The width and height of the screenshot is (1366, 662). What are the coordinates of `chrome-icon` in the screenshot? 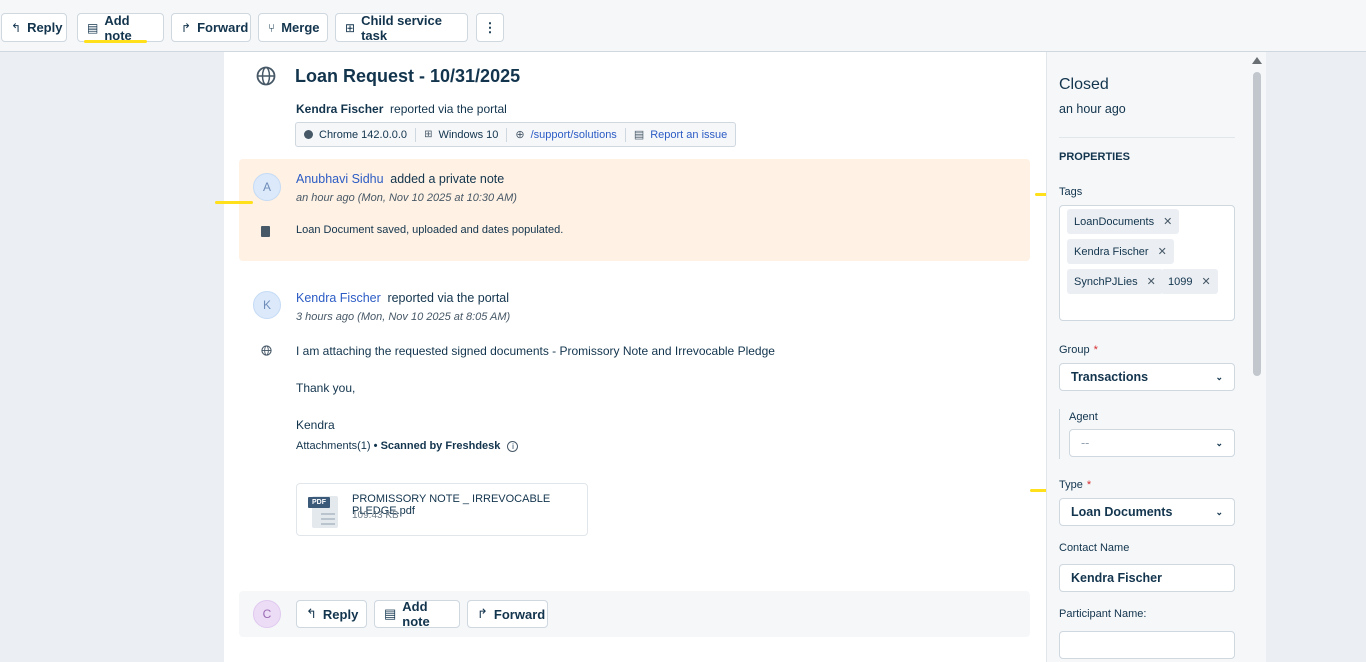 It's located at (308, 134).